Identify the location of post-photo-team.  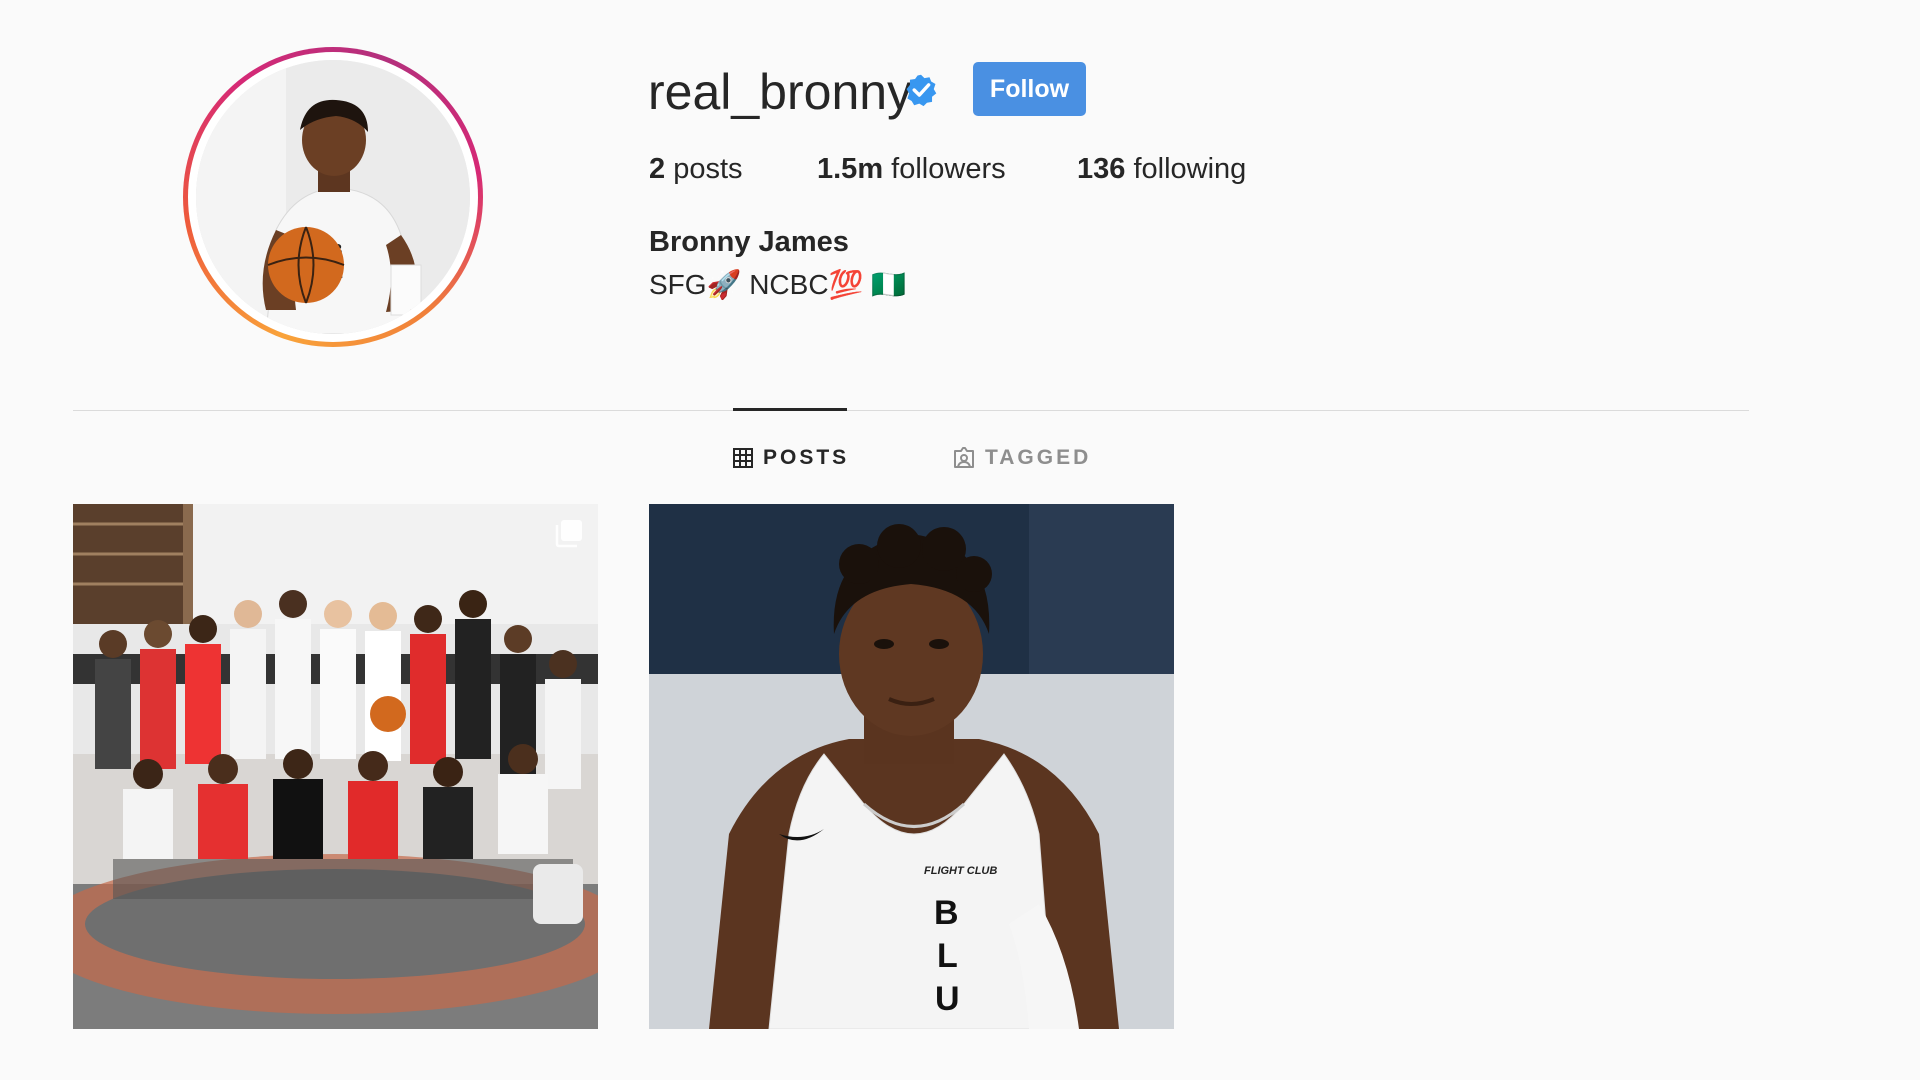
(335, 766).